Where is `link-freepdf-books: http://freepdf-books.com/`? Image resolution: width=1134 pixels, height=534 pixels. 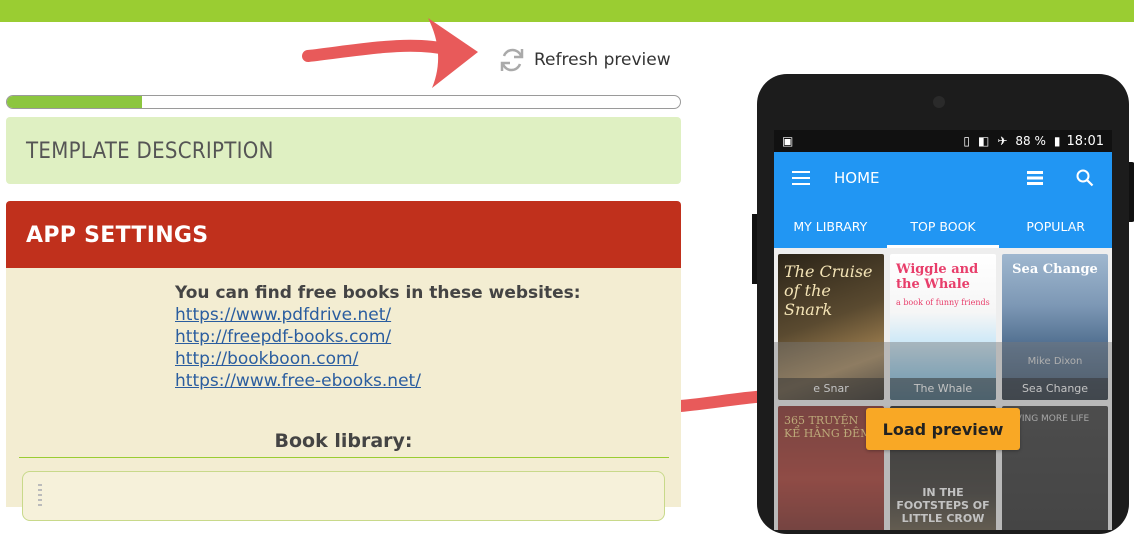
link-freepdf-books: http://freepdf-books.com/ is located at coordinates (378, 337).